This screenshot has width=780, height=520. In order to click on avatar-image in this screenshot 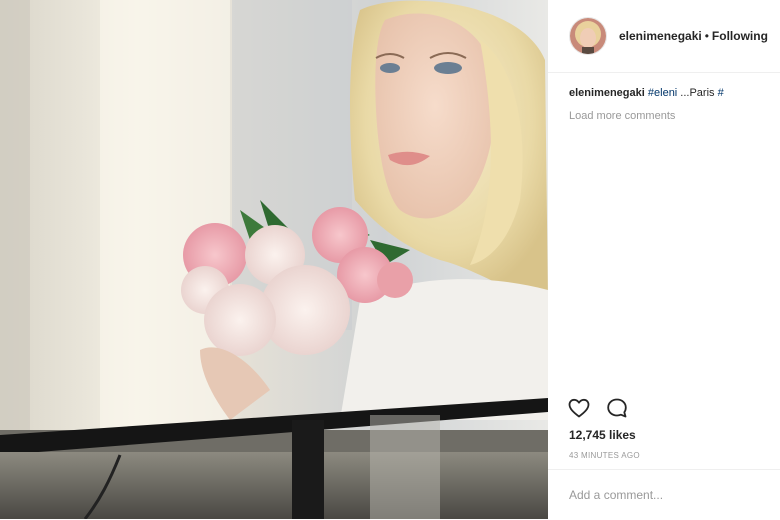, I will do `click(588, 36)`.